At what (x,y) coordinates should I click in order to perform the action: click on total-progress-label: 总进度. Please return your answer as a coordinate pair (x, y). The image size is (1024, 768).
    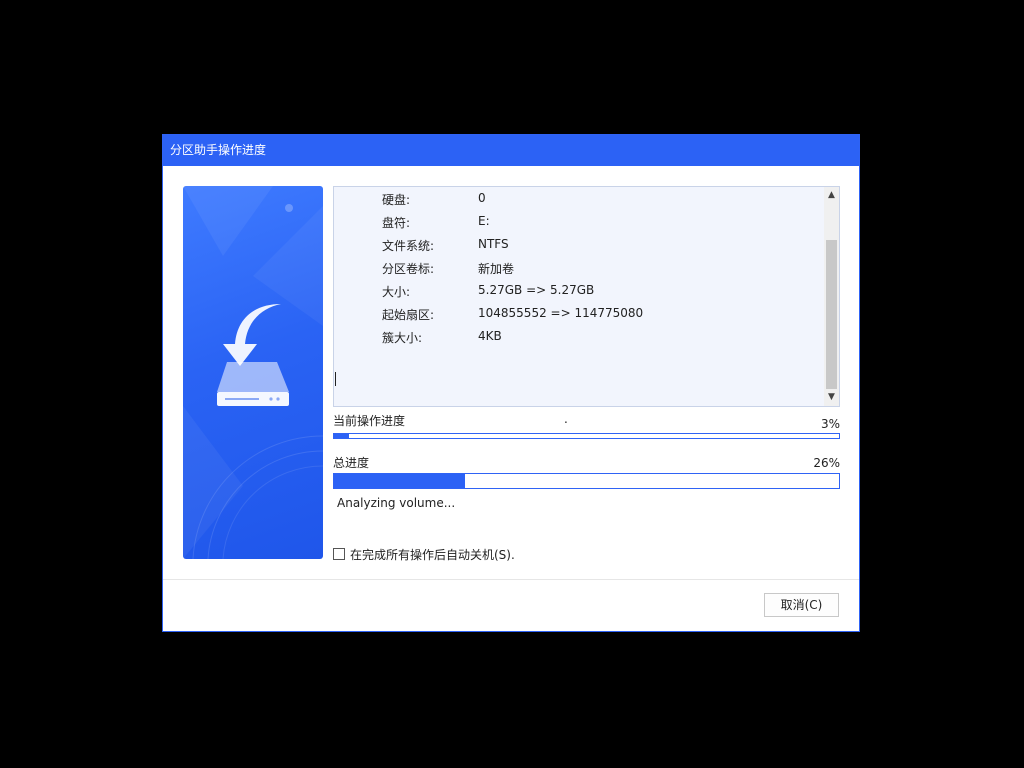
    Looking at the image, I should click on (351, 463).